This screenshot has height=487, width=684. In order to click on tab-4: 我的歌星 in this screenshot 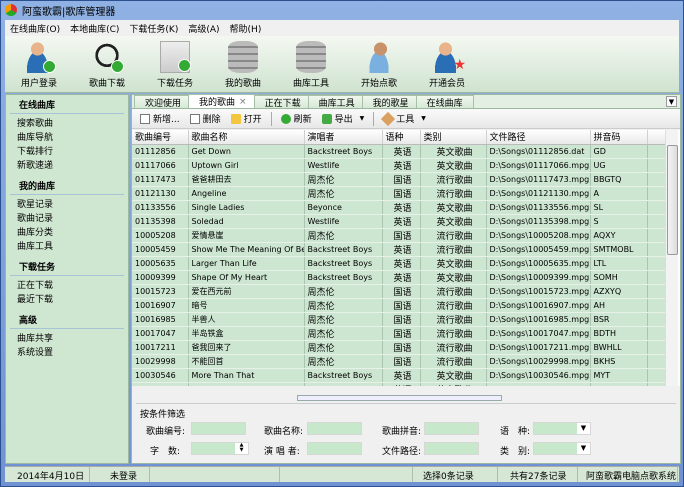, I will do `click(390, 102)`.